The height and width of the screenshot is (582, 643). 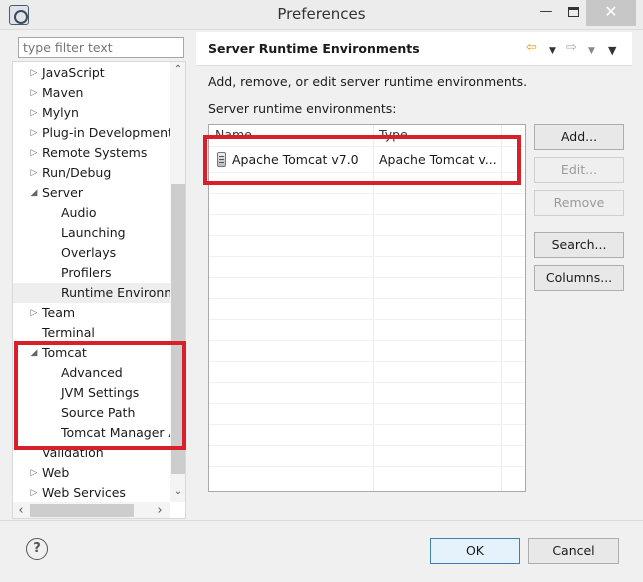 I want to click on horizontal-scroll-thumb, so click(x=82, y=510).